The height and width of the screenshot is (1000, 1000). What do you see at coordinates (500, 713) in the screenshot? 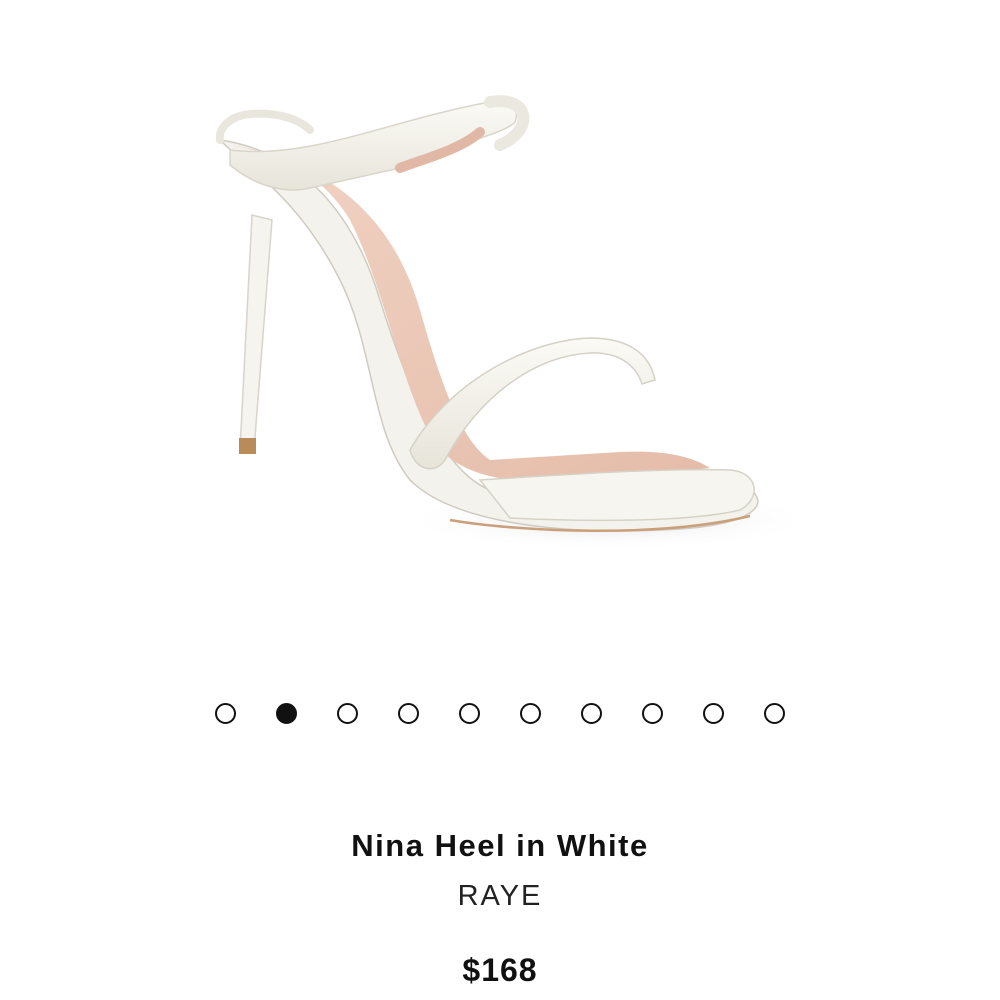
I see `image-carousel-dots` at bounding box center [500, 713].